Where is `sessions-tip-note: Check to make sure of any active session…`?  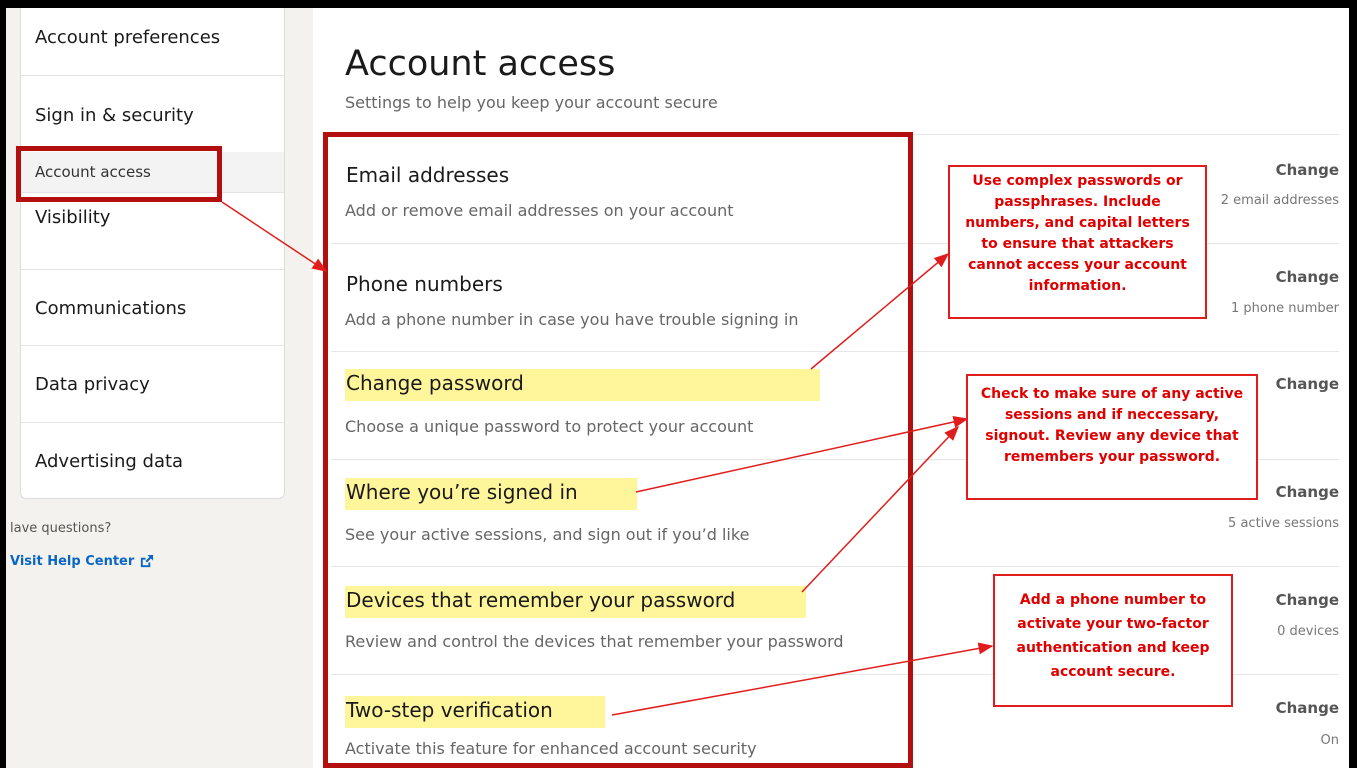 sessions-tip-note: Check to make sure of any active session… is located at coordinates (1112, 437).